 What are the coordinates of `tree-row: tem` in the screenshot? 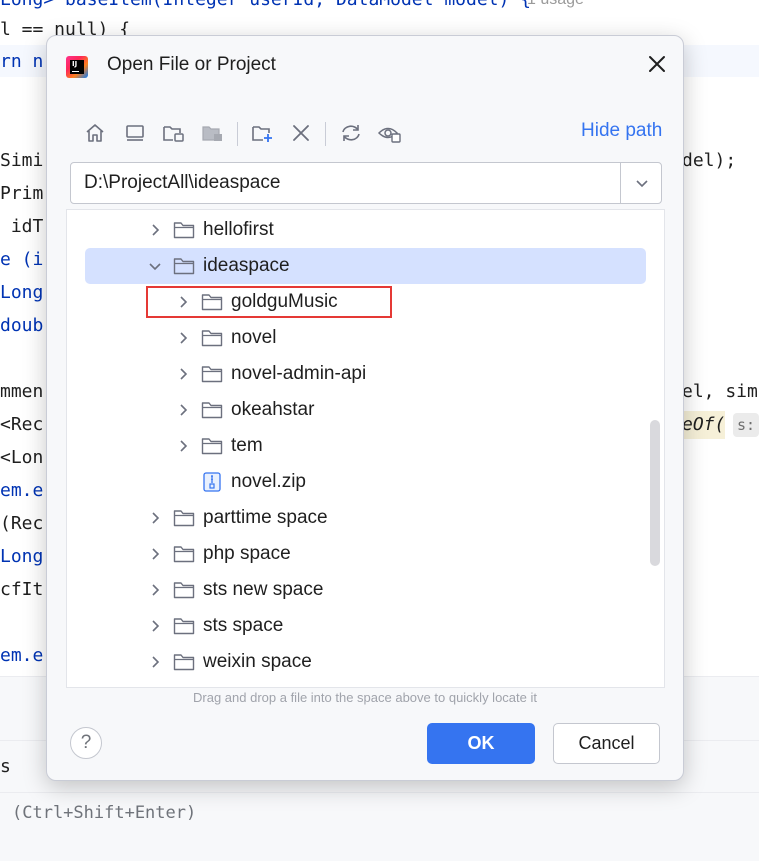 It's located at (365, 446).